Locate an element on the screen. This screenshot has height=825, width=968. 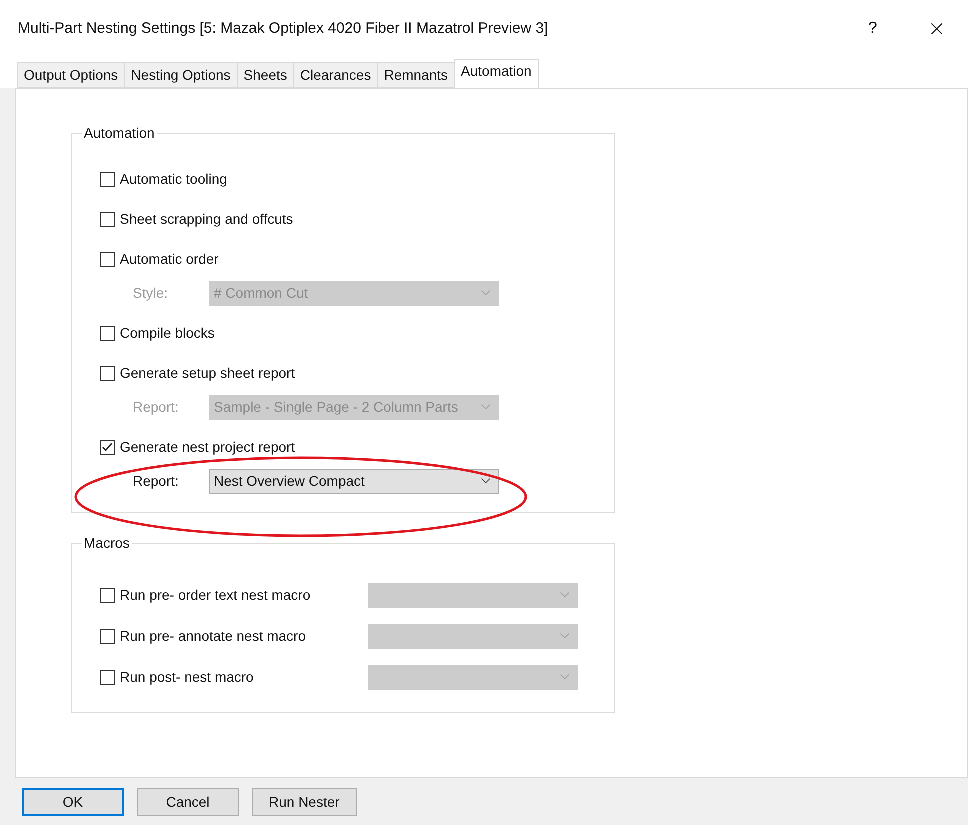
tab: Remnants is located at coordinates (415, 75).